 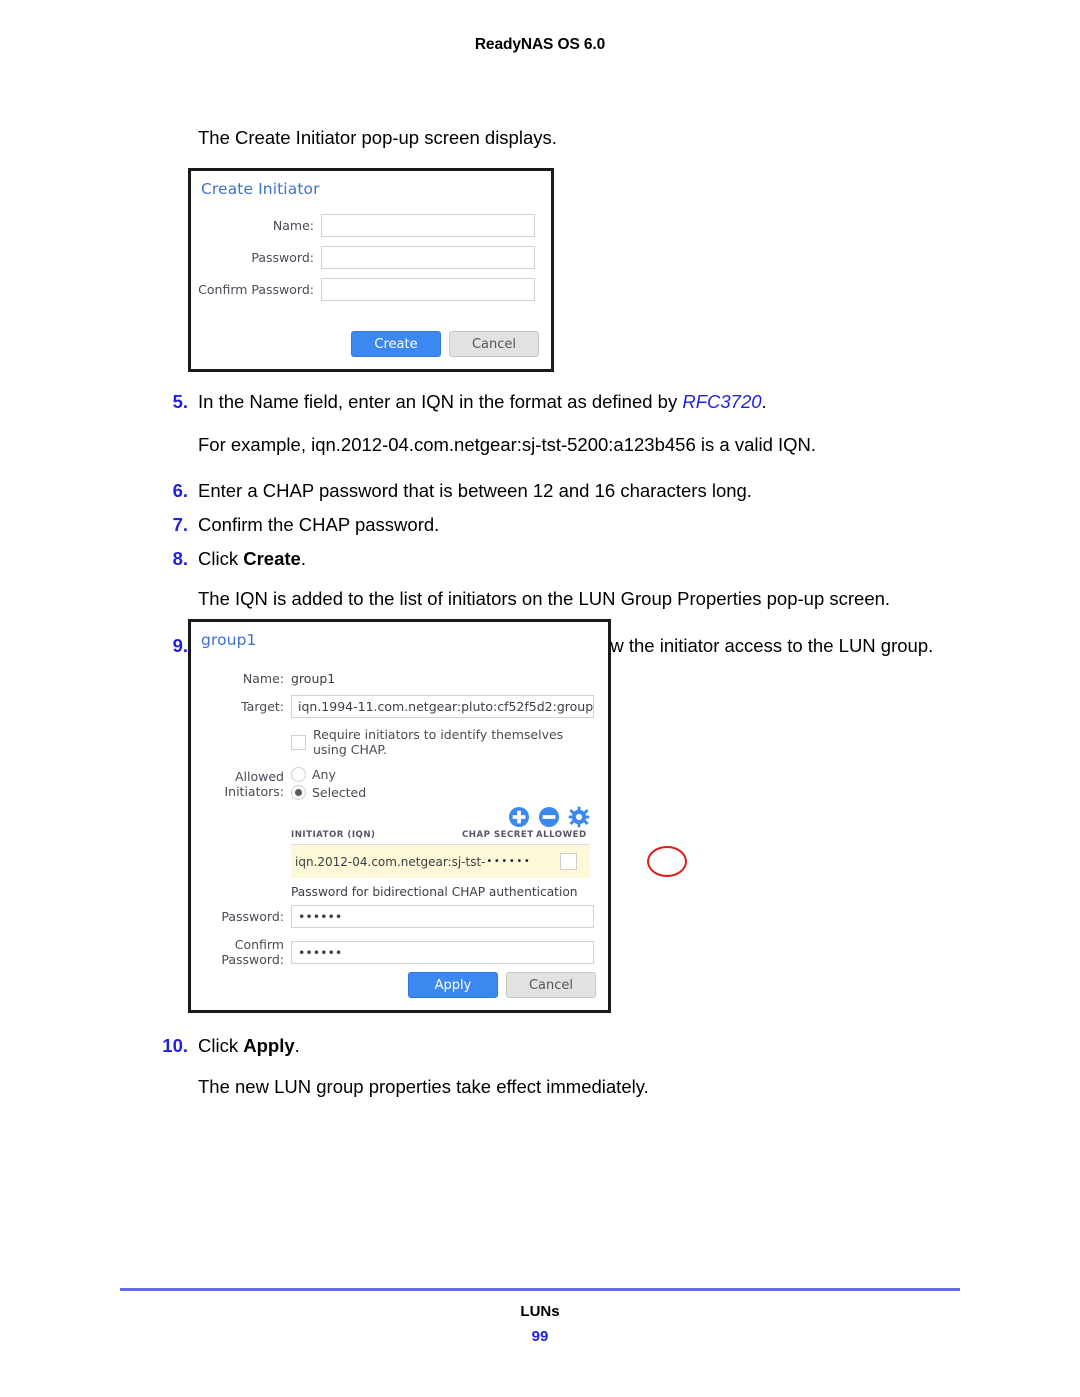 What do you see at coordinates (272, 558) in the screenshot?
I see `create-bold-word: Create` at bounding box center [272, 558].